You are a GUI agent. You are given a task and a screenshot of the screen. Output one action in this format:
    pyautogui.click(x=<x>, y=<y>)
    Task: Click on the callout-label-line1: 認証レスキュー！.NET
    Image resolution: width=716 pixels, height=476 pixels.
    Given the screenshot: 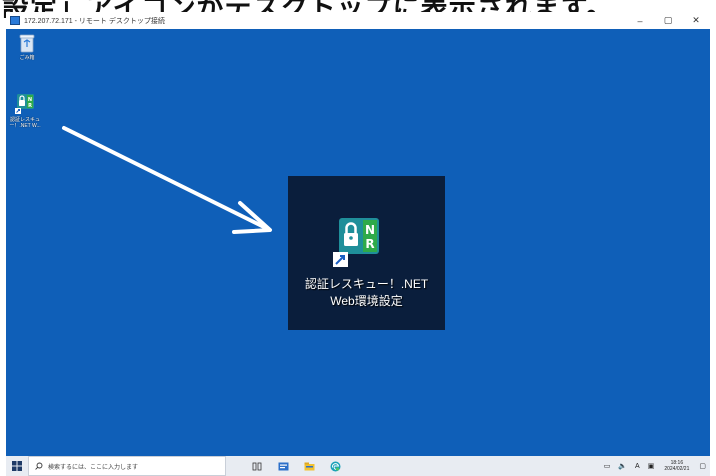 What is the action you would take?
    pyautogui.click(x=366, y=284)
    